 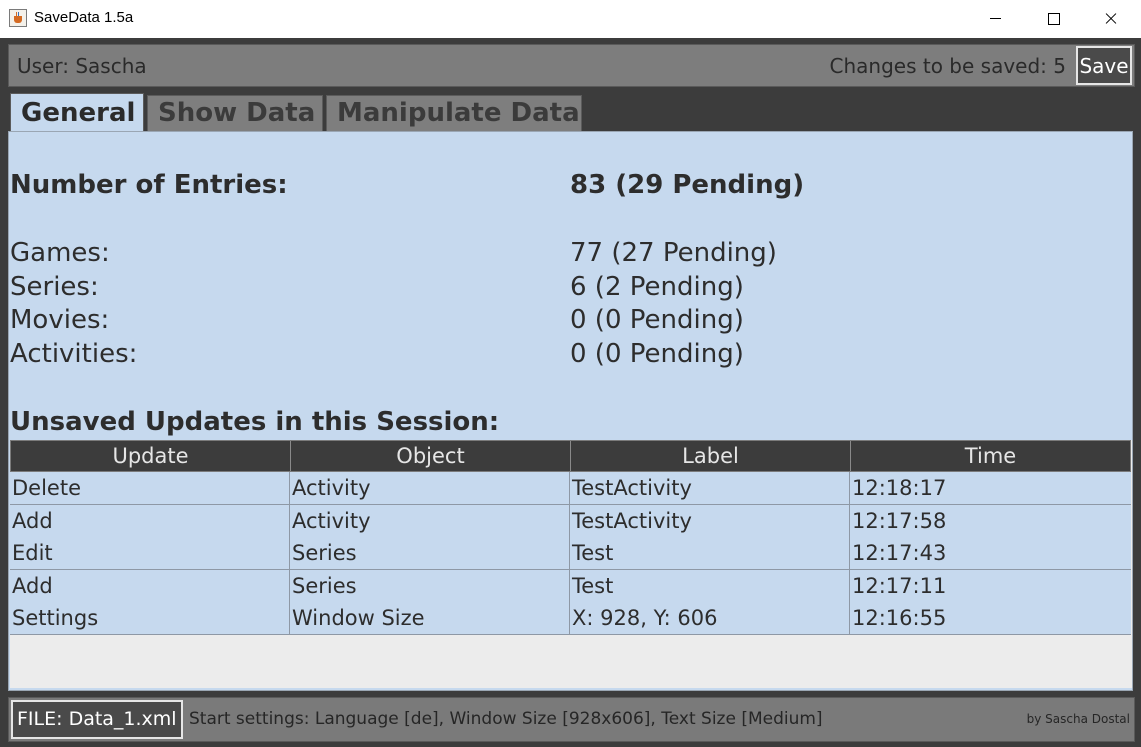 What do you see at coordinates (947, 66) in the screenshot?
I see `changes-count-label: Changes to be saved: 5` at bounding box center [947, 66].